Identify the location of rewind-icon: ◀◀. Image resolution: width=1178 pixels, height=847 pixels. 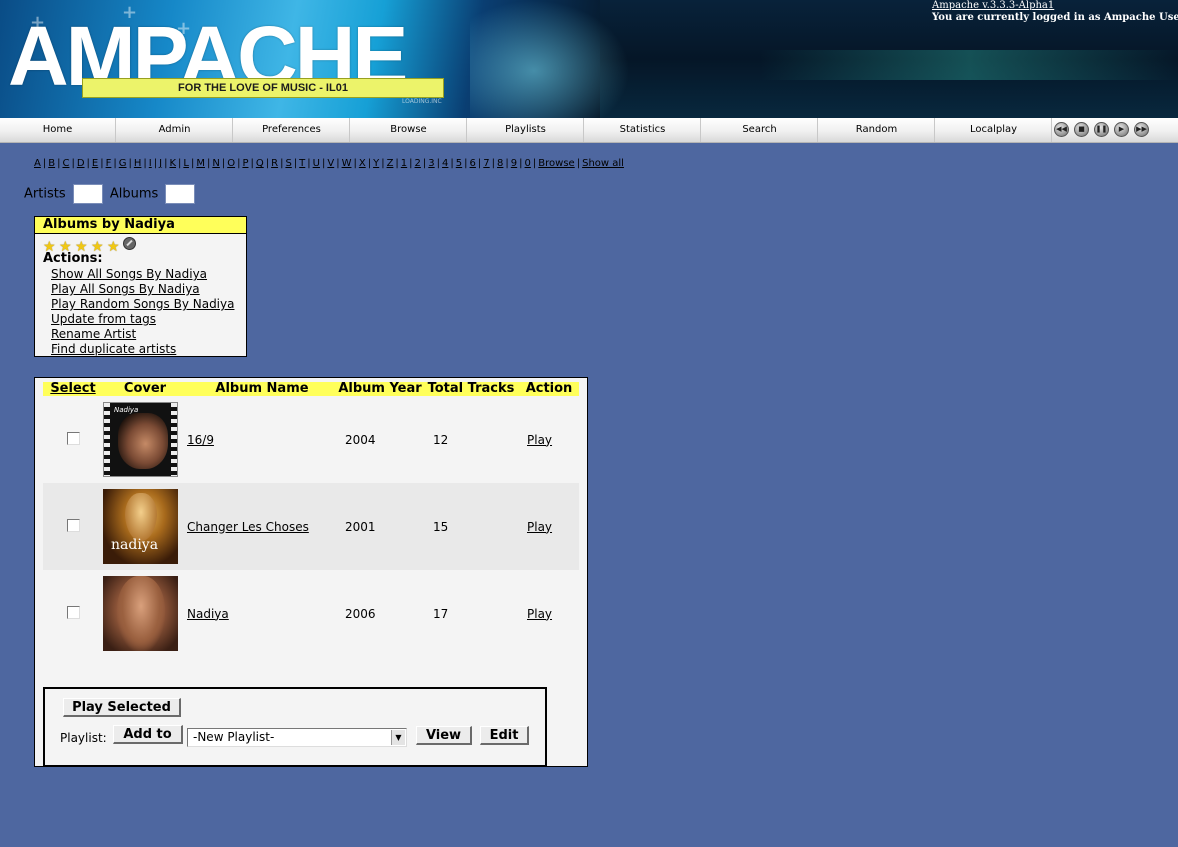
(1061, 129).